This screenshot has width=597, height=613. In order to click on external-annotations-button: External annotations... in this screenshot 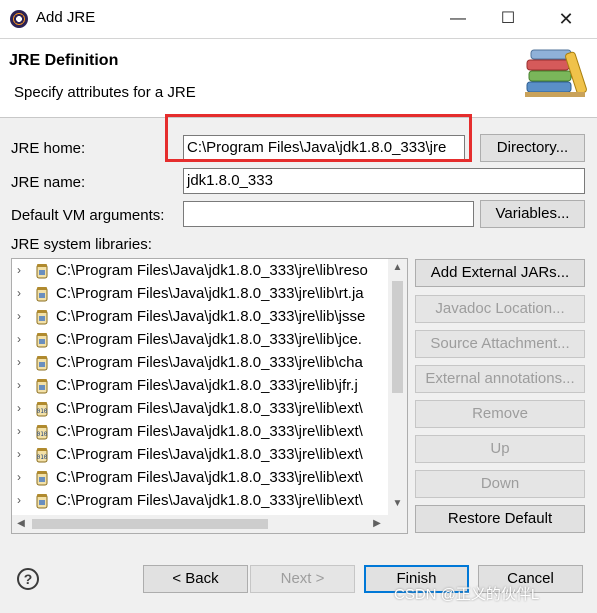, I will do `click(500, 379)`.